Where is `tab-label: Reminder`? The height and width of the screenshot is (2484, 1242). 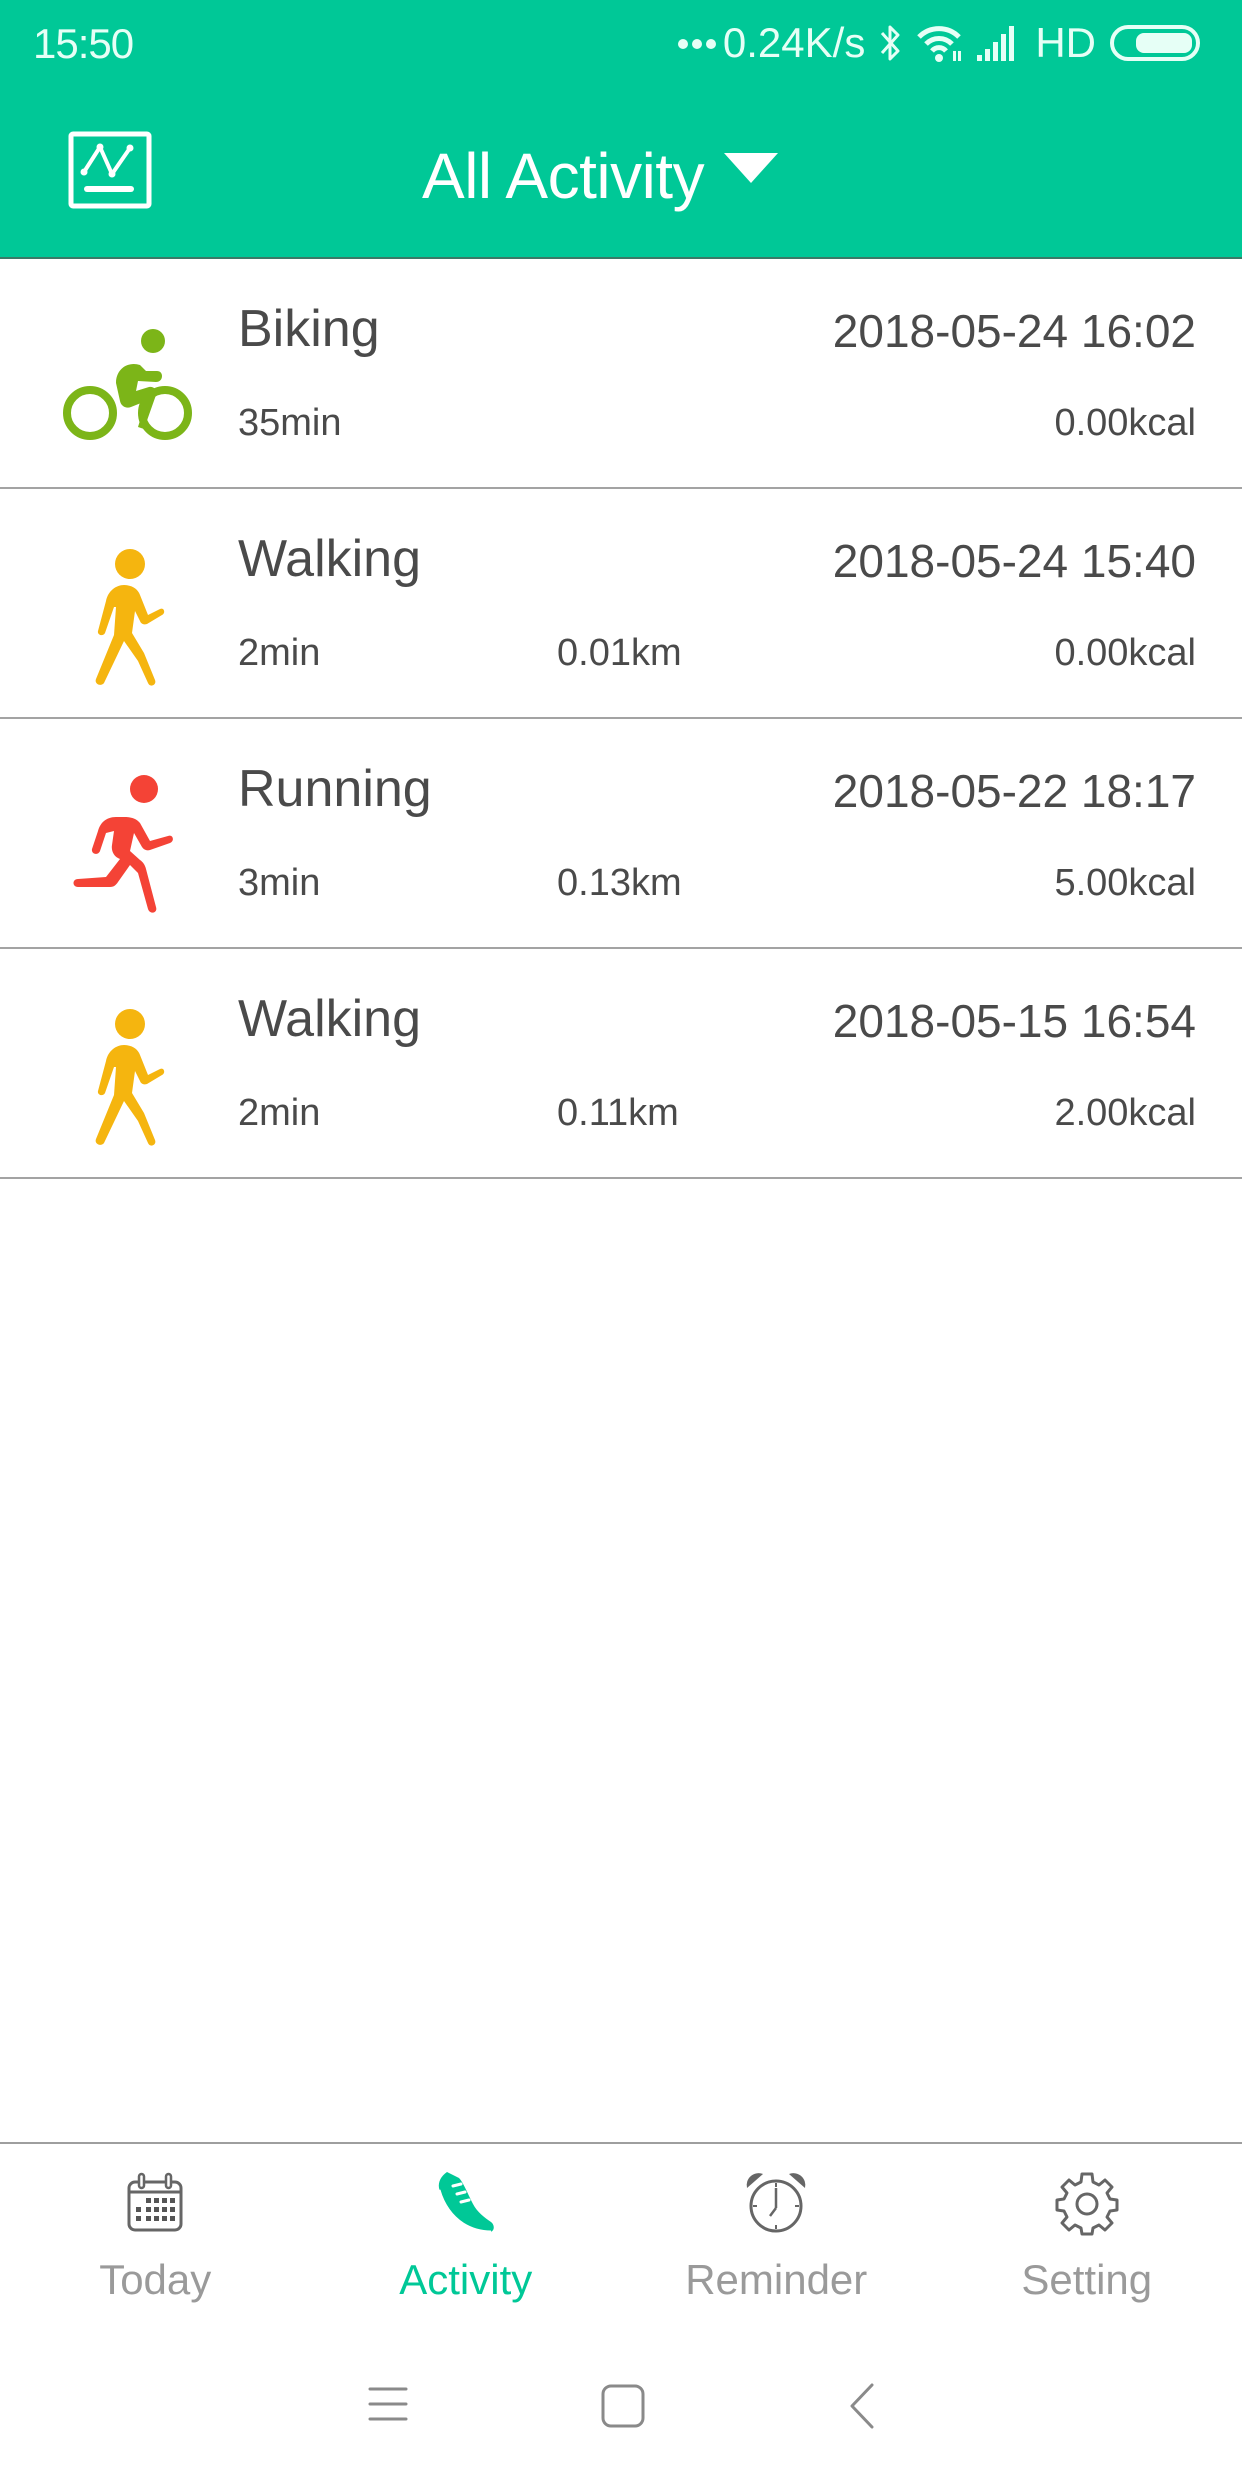
tab-label: Reminder is located at coordinates (776, 2279).